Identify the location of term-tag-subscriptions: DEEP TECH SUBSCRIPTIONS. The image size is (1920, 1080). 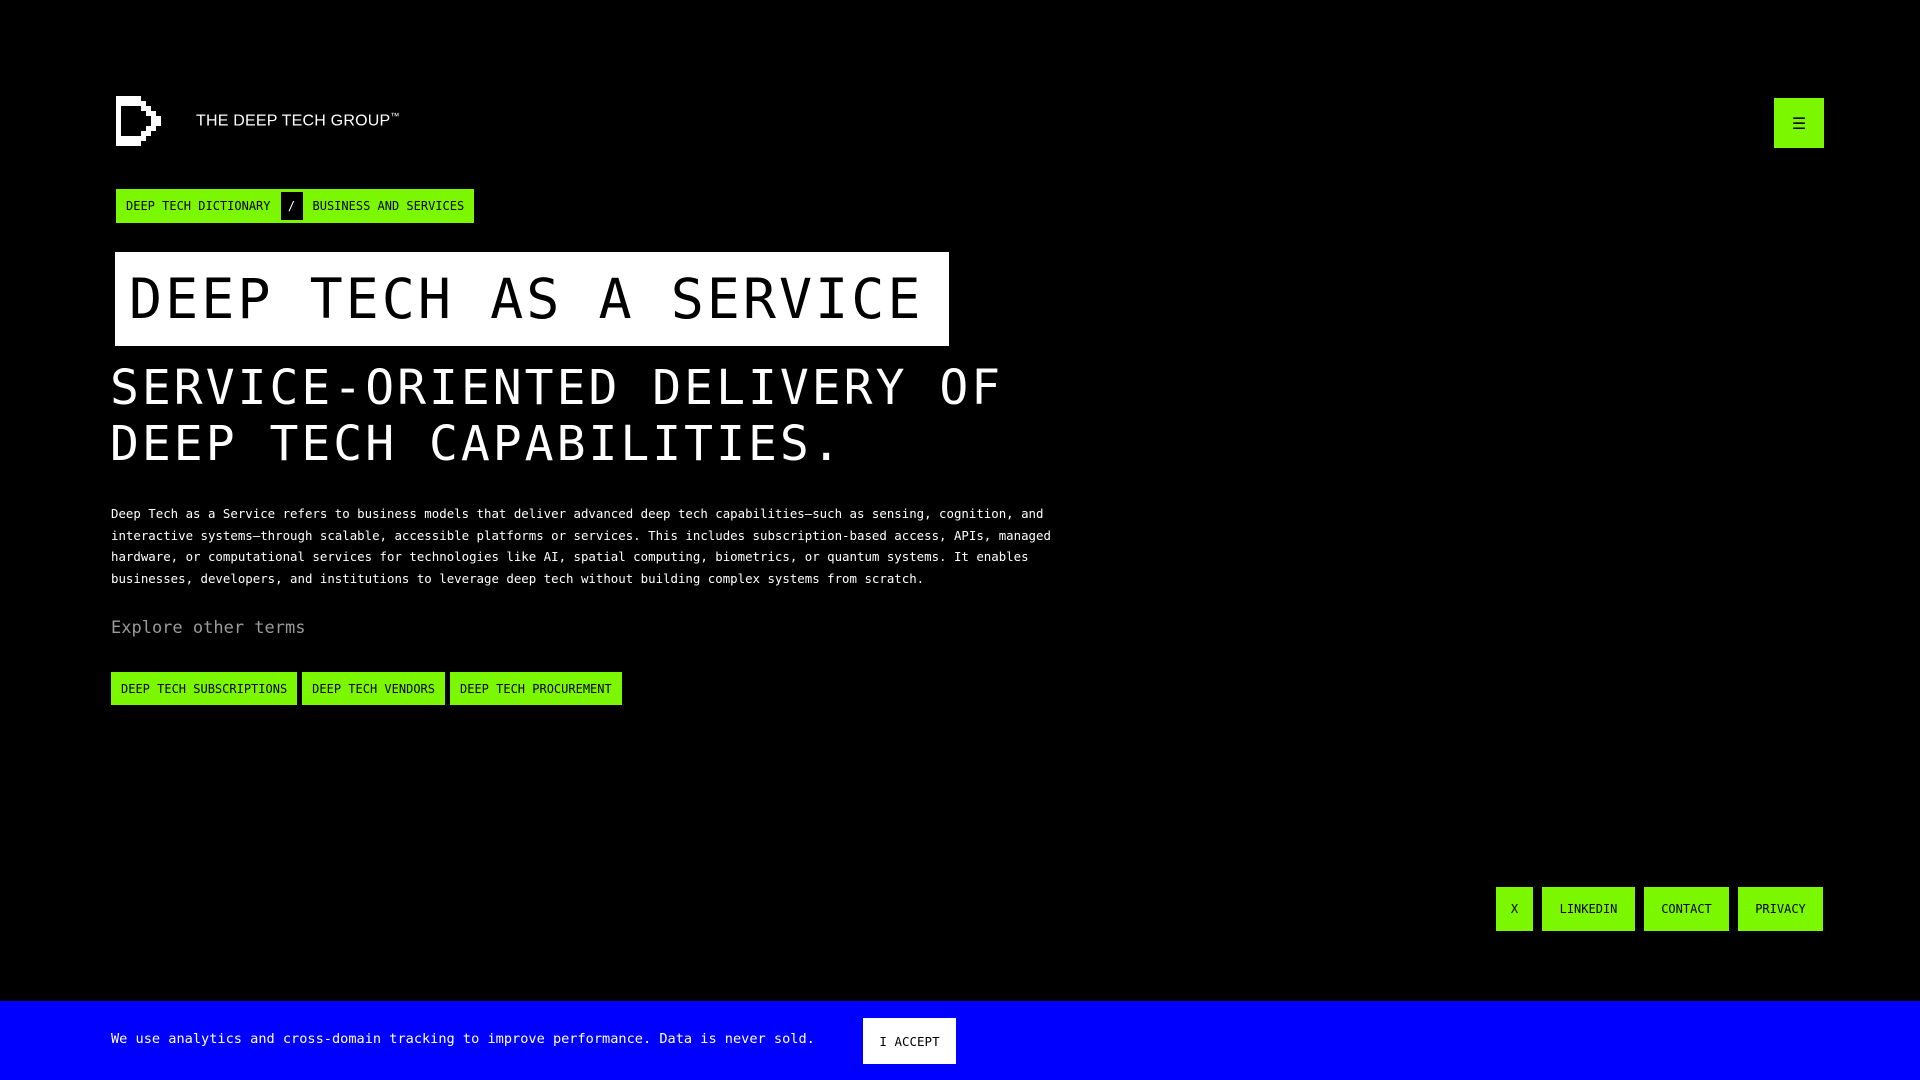
(204, 688).